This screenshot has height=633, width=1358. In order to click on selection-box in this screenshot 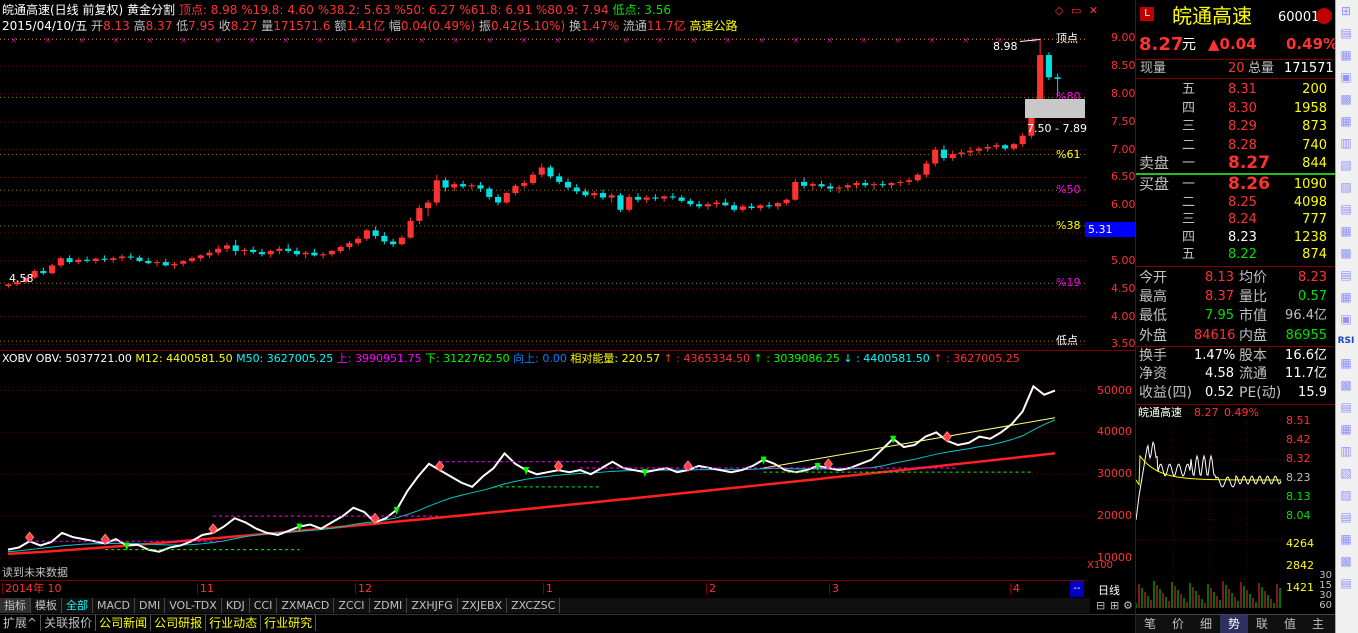, I will do `click(1055, 108)`.